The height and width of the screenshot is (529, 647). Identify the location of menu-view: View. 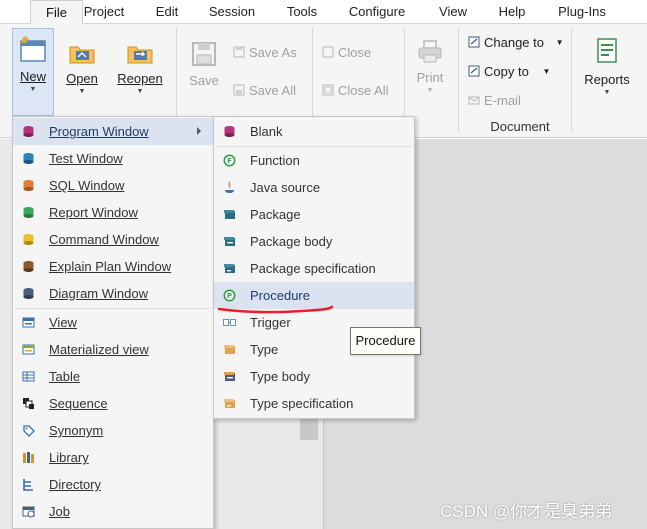
(453, 12).